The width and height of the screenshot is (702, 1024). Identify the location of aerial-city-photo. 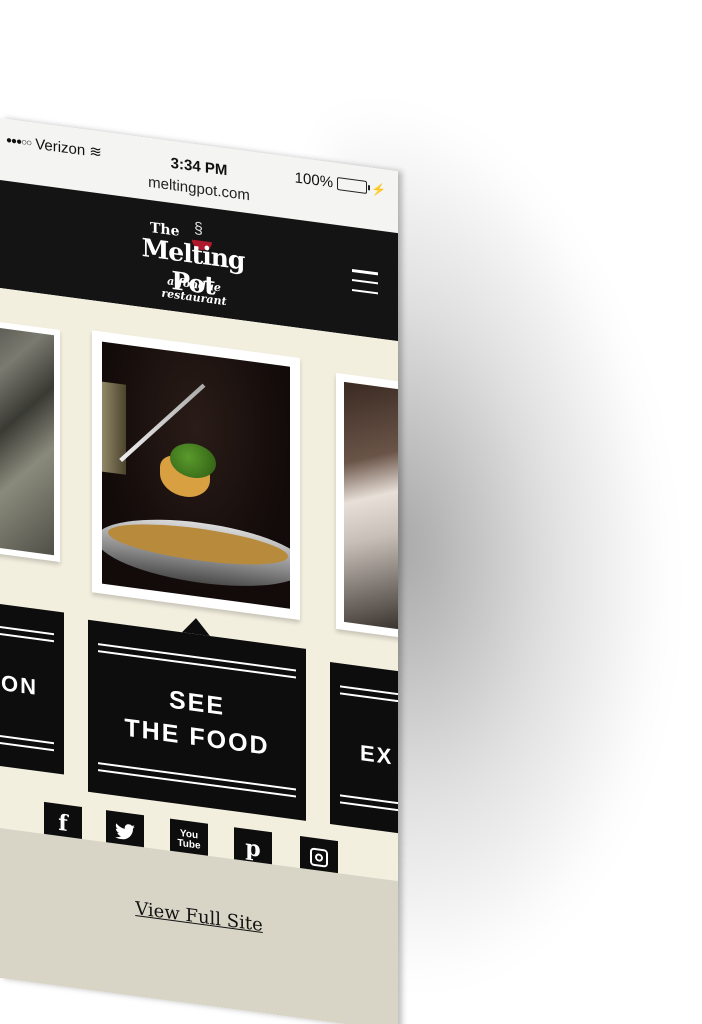
(27, 439).